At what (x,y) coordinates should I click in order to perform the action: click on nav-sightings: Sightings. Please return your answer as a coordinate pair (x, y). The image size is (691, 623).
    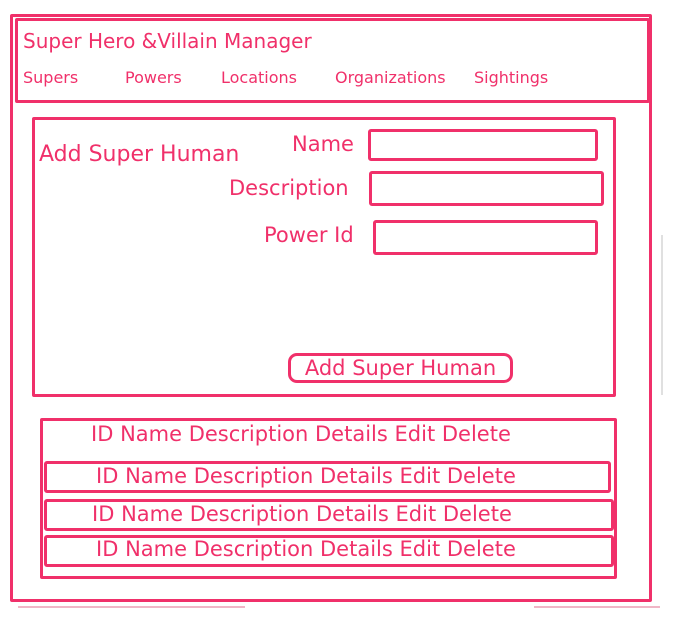
    Looking at the image, I should click on (511, 77).